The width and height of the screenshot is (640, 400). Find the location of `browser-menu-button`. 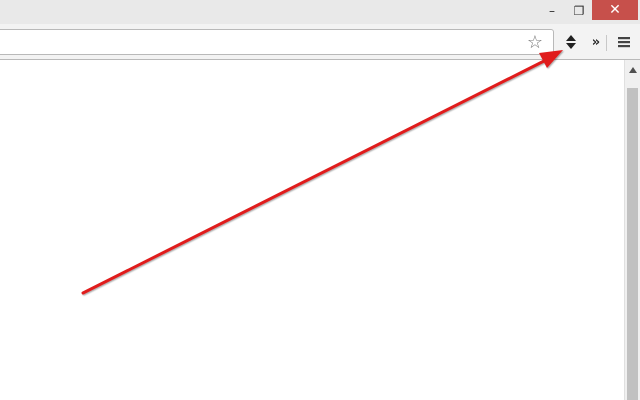

browser-menu-button is located at coordinates (624, 42).